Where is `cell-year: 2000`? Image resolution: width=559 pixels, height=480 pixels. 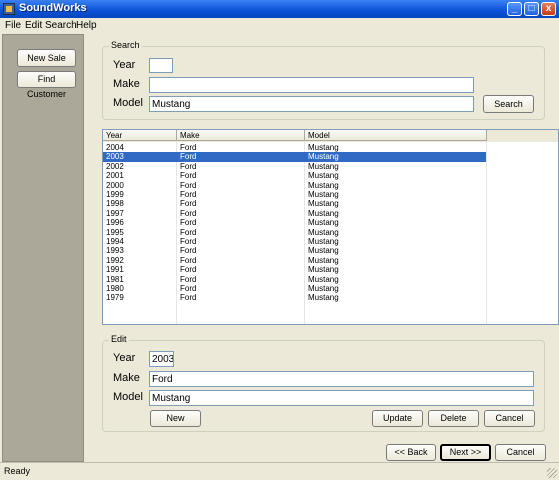 cell-year: 2000 is located at coordinates (115, 185).